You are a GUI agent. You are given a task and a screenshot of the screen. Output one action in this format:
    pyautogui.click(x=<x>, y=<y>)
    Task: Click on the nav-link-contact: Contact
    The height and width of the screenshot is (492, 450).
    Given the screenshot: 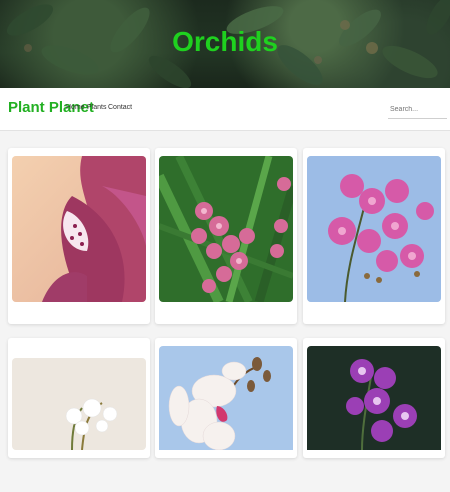 What is the action you would take?
    pyautogui.click(x=120, y=107)
    